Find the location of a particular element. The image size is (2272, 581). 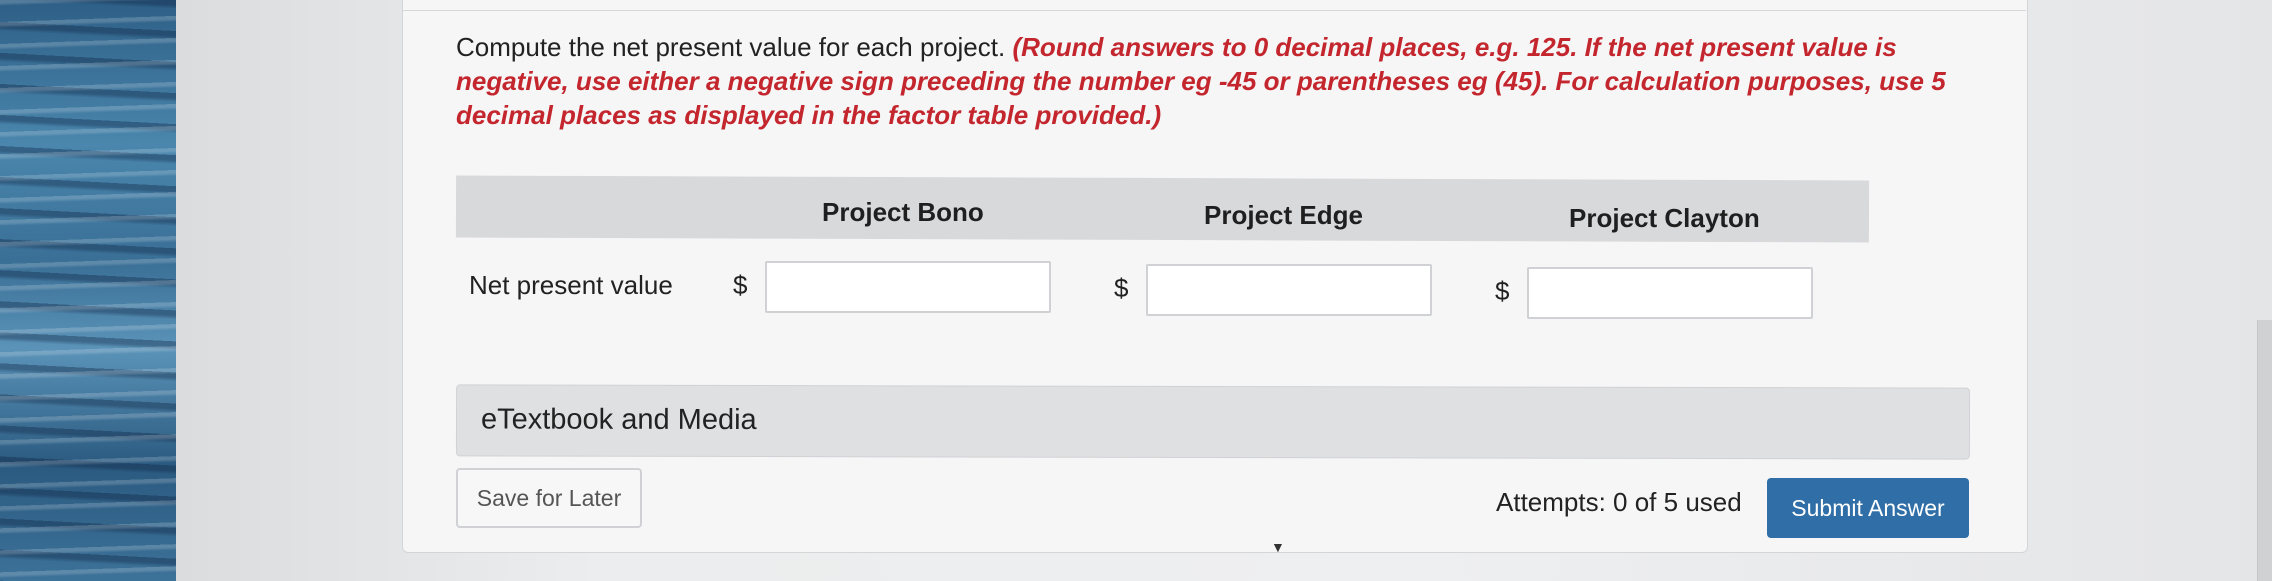

column-header-project-clayton: Project Clayton is located at coordinates (1664, 218).